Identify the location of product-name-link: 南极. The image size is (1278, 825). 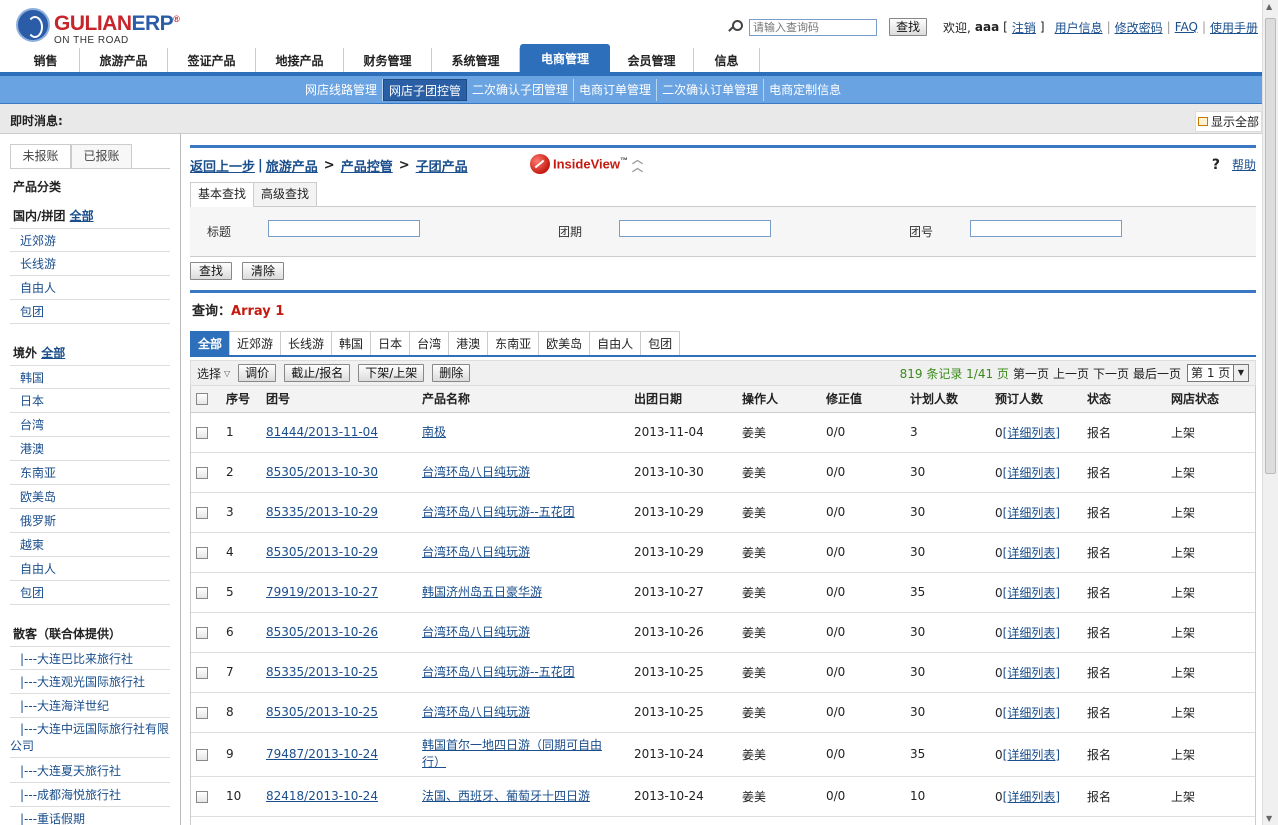
(434, 432).